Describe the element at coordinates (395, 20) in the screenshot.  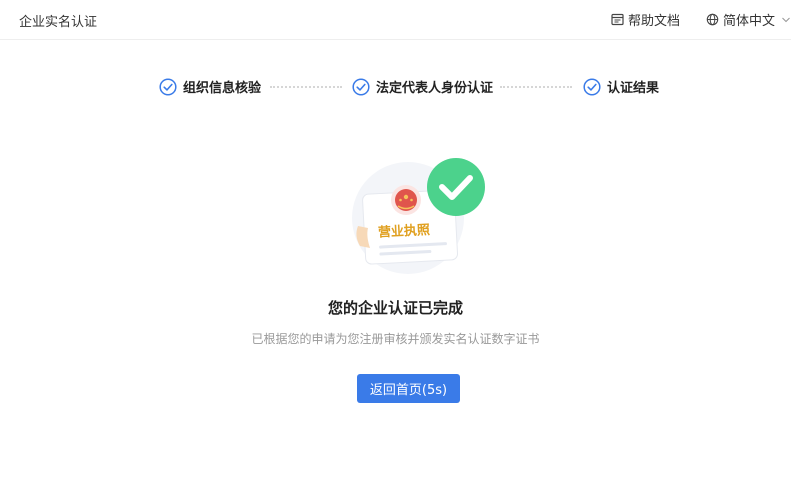
I see `top-bar: 企业实名认证 帮助文档 简体中文` at that location.